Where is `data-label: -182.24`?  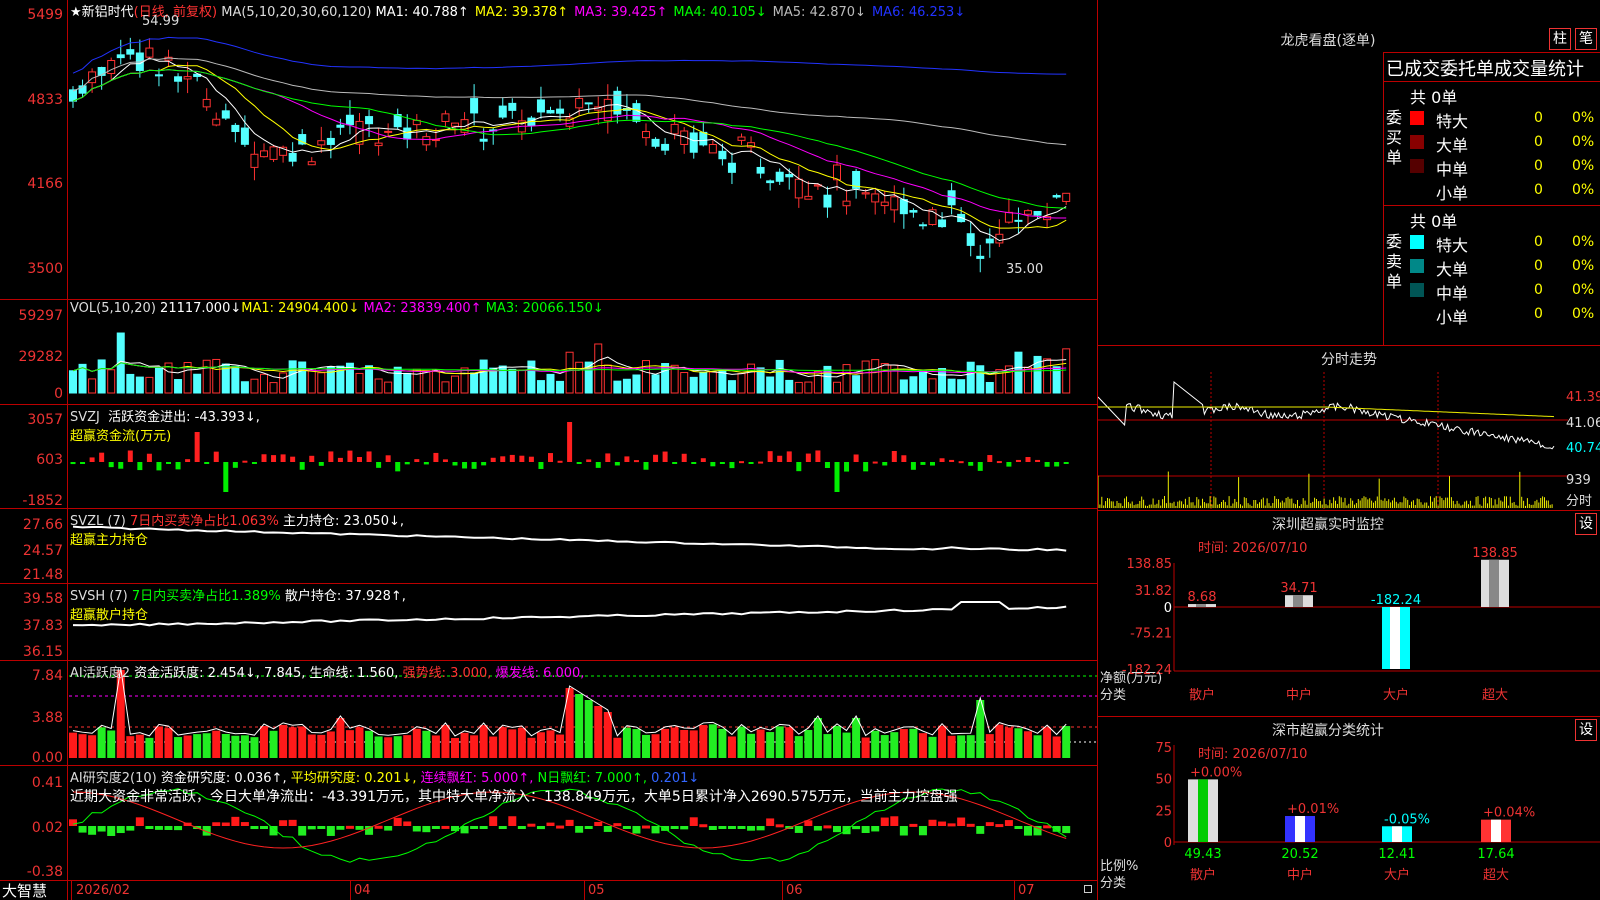
data-label: -182.24 is located at coordinates (1396, 600).